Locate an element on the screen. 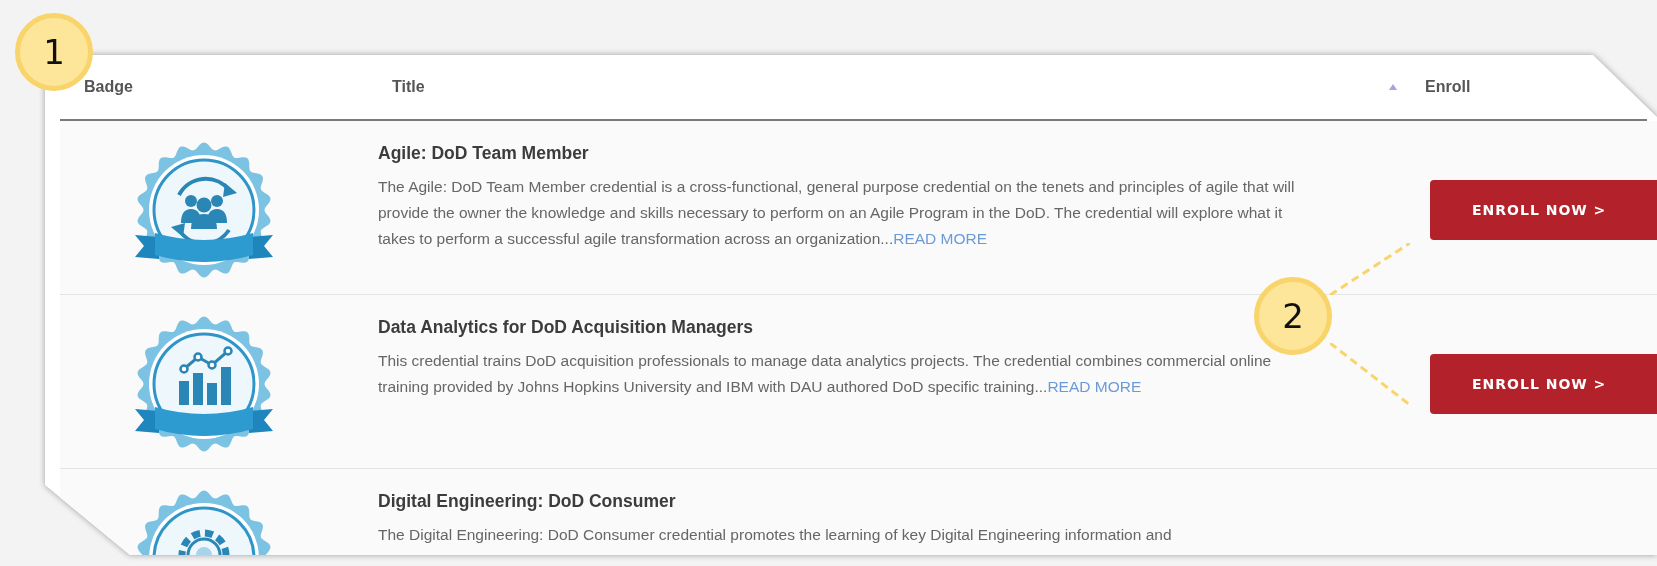 The image size is (1657, 566). column-header: Enroll is located at coordinates (1448, 86).